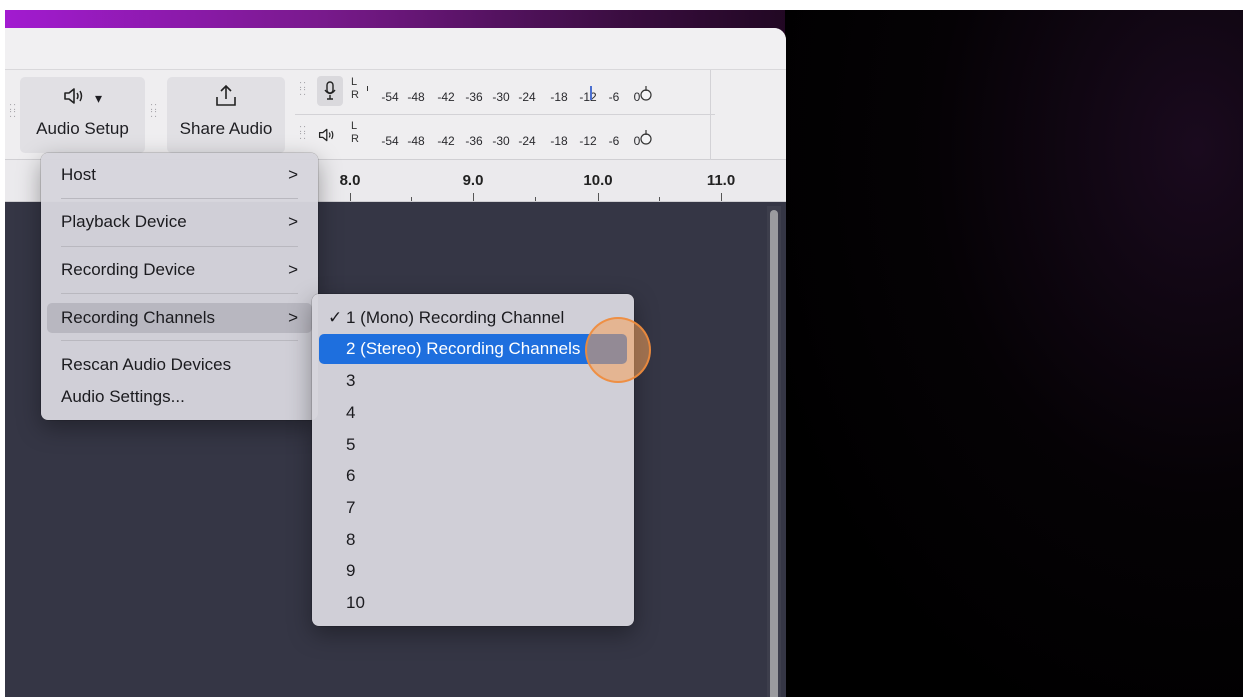  I want to click on audio-setup-button: ▾ Audio Setup, so click(82, 115).